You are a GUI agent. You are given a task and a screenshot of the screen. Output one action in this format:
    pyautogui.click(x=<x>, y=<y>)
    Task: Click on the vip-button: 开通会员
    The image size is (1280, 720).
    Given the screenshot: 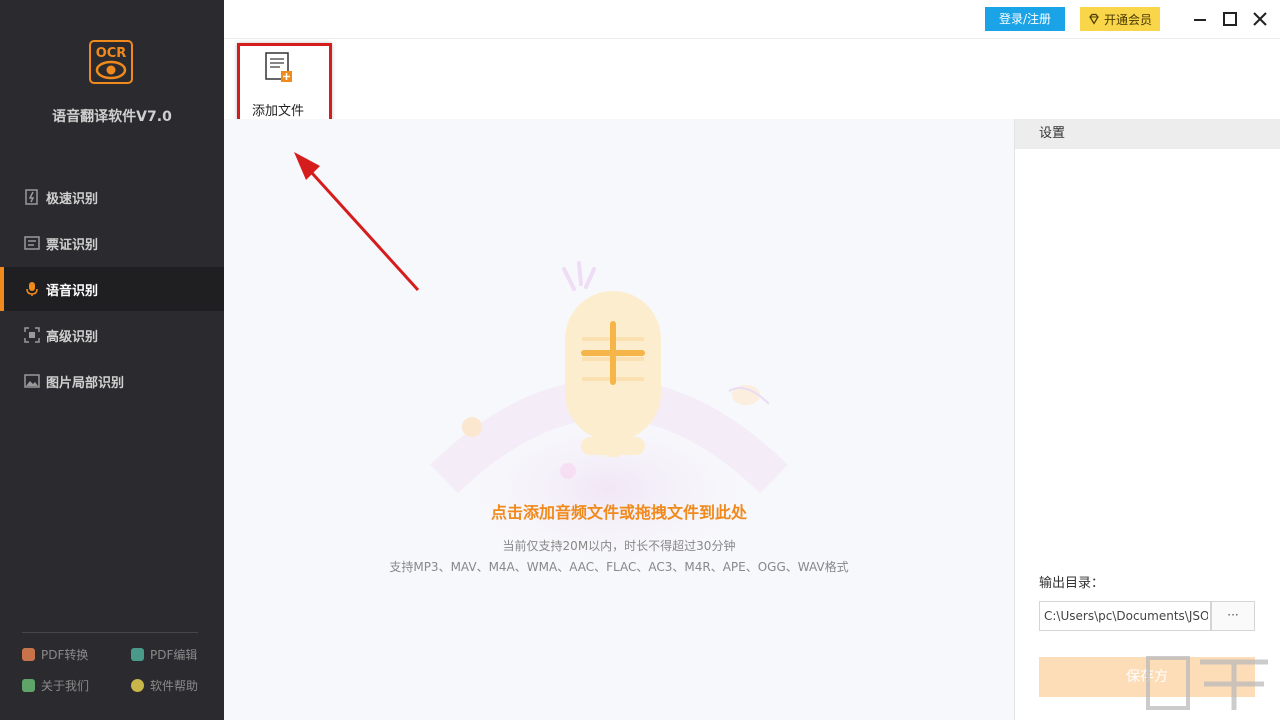 What is the action you would take?
    pyautogui.click(x=1120, y=19)
    